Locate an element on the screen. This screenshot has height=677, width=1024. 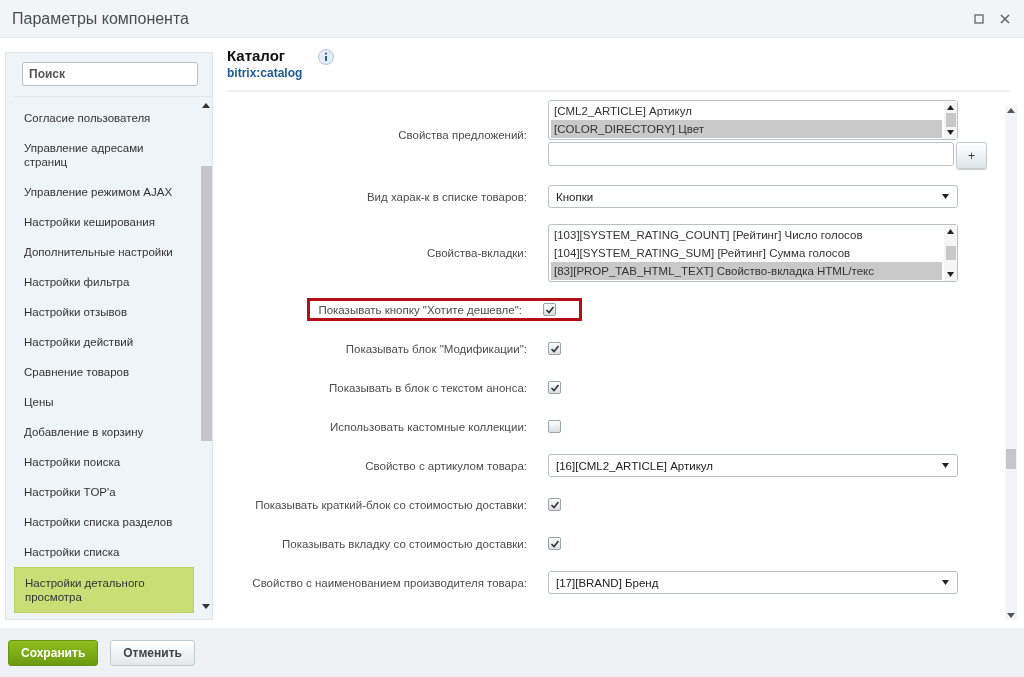
component-title: Каталог is located at coordinates (257, 55).